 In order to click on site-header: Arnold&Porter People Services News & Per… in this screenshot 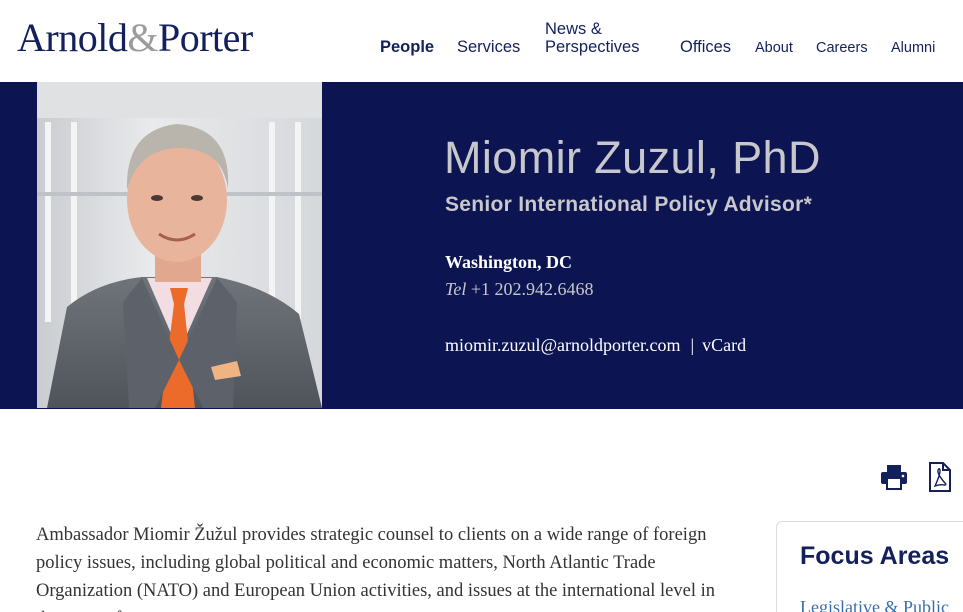, I will do `click(481, 41)`.